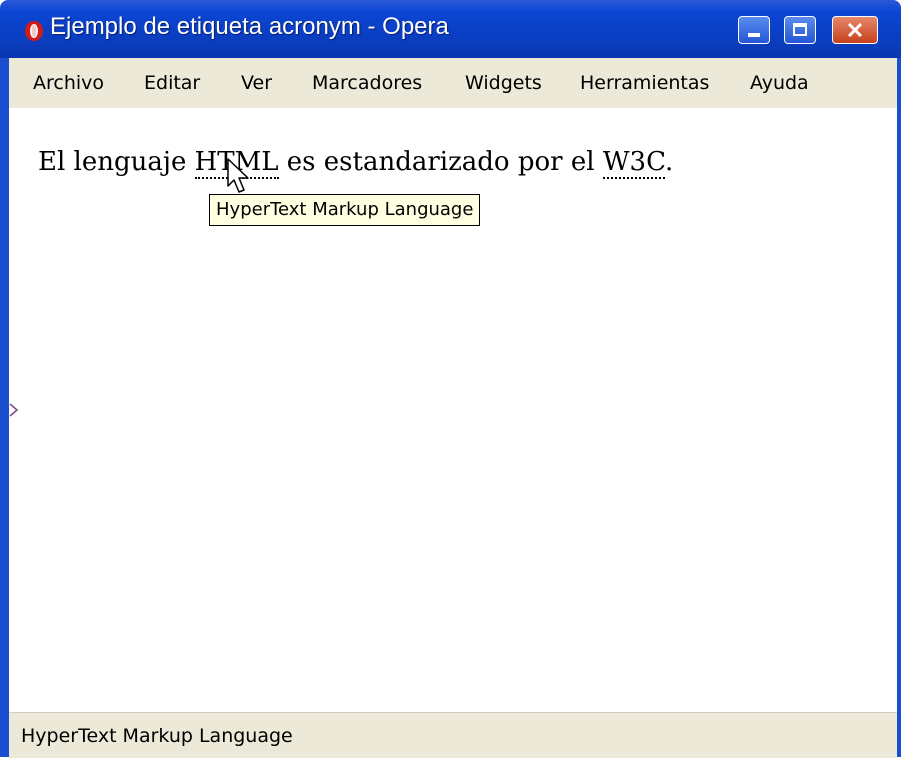 This screenshot has height=758, width=901. Describe the element at coordinates (367, 83) in the screenshot. I see `menu-marcadores: Marcadores` at that location.